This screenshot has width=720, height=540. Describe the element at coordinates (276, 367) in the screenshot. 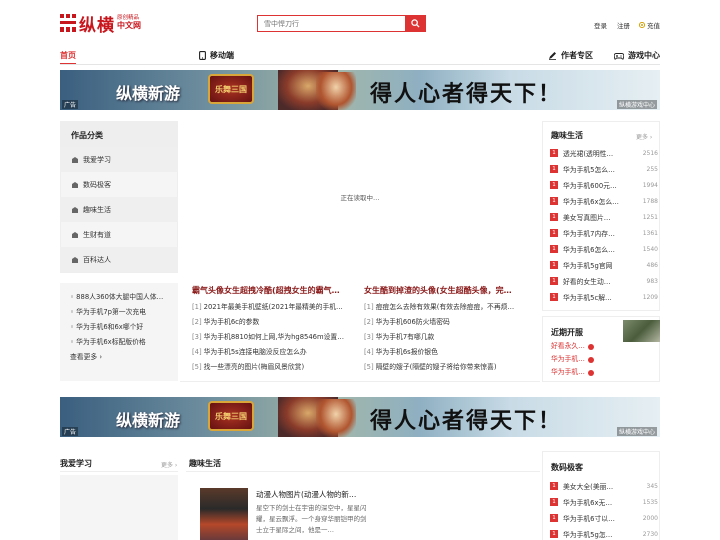

I see `list-item: [5] 找一些漂亮的图片(梅眉风景欣赏)` at that location.